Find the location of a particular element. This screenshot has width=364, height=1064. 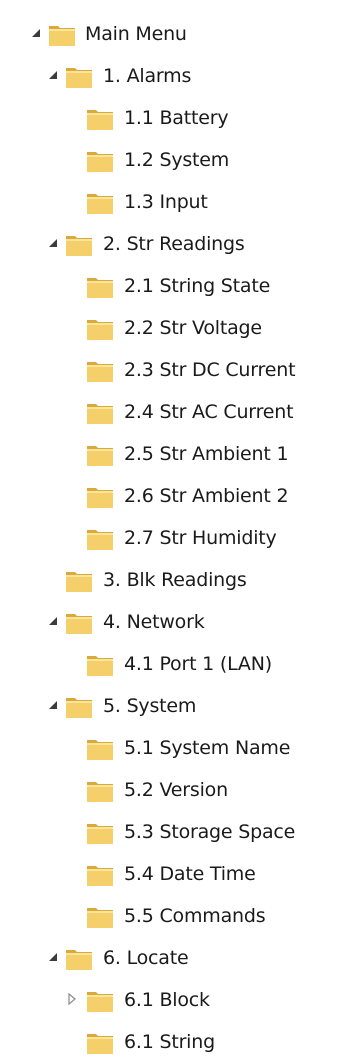

tree-node-str-voltage: 2.2 Str Voltage is located at coordinates (182, 328).